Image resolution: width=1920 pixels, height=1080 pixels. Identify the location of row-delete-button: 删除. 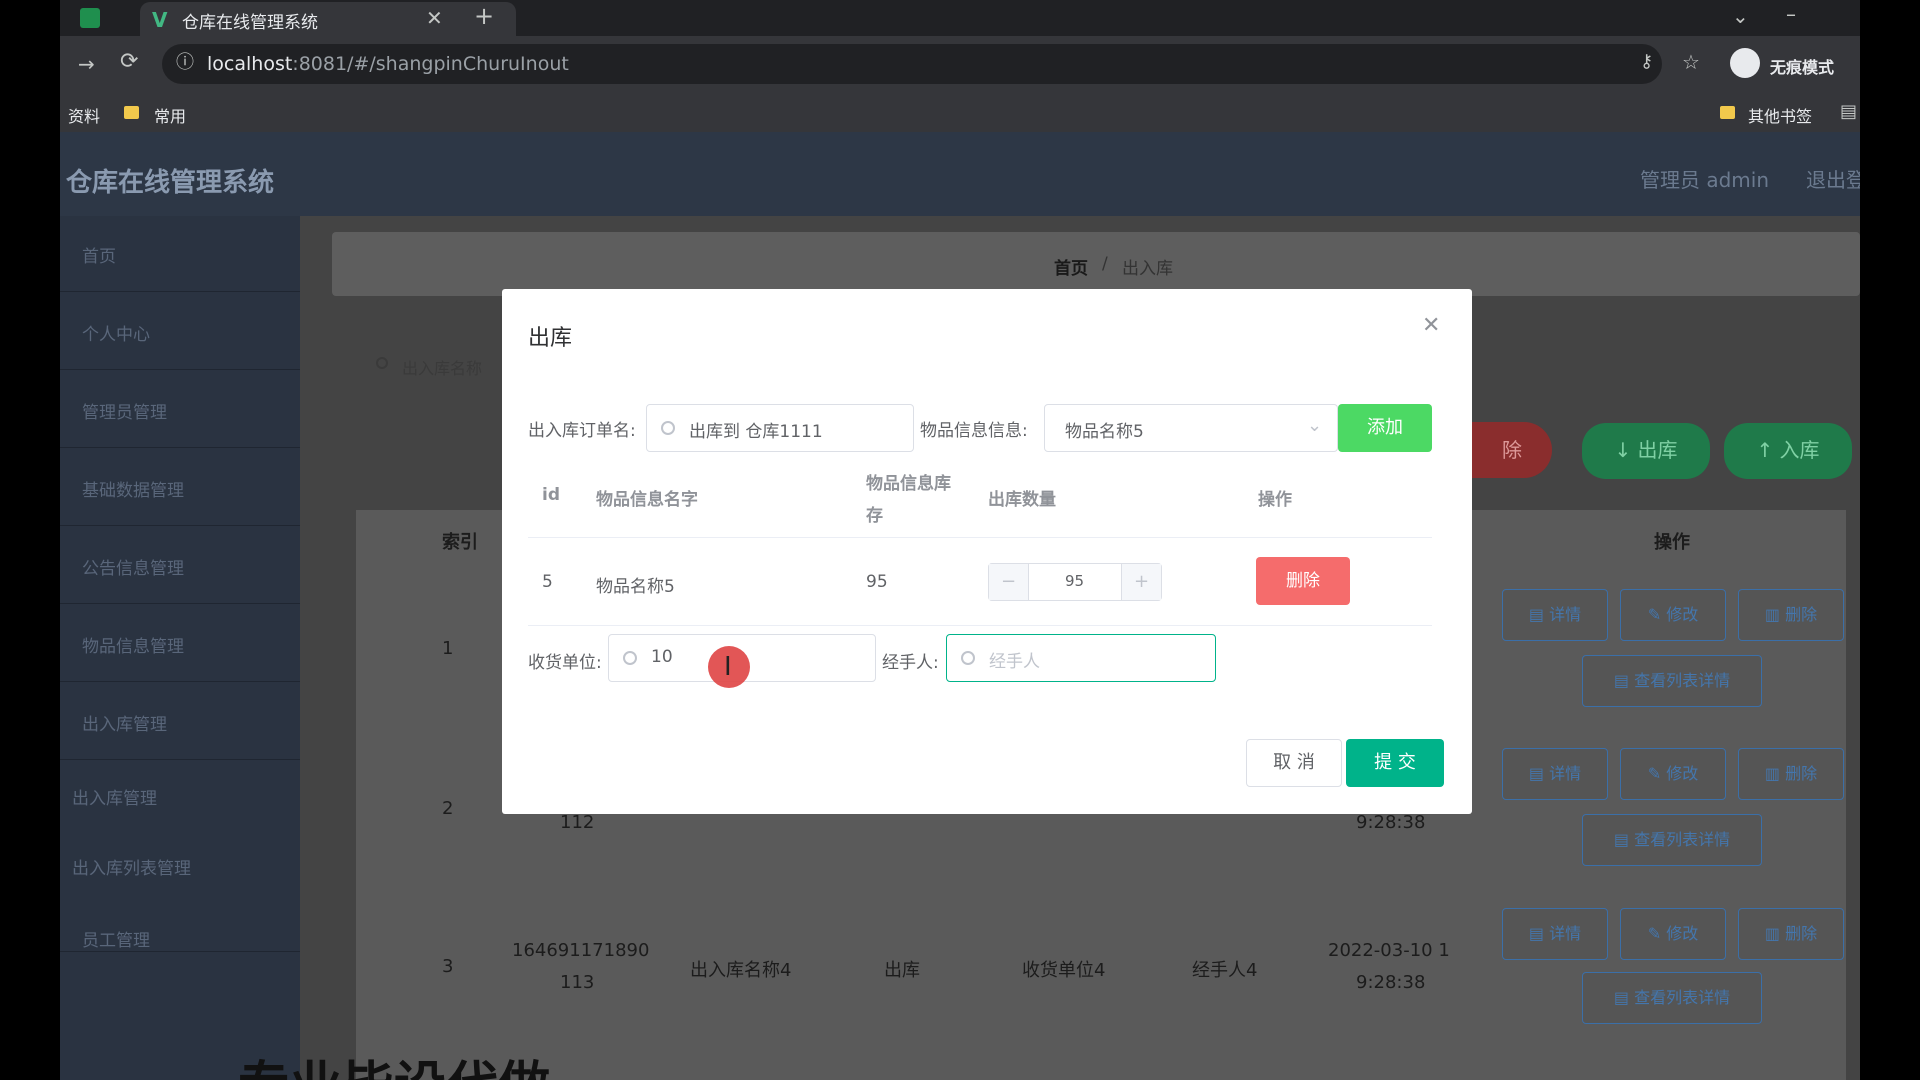
(1303, 581).